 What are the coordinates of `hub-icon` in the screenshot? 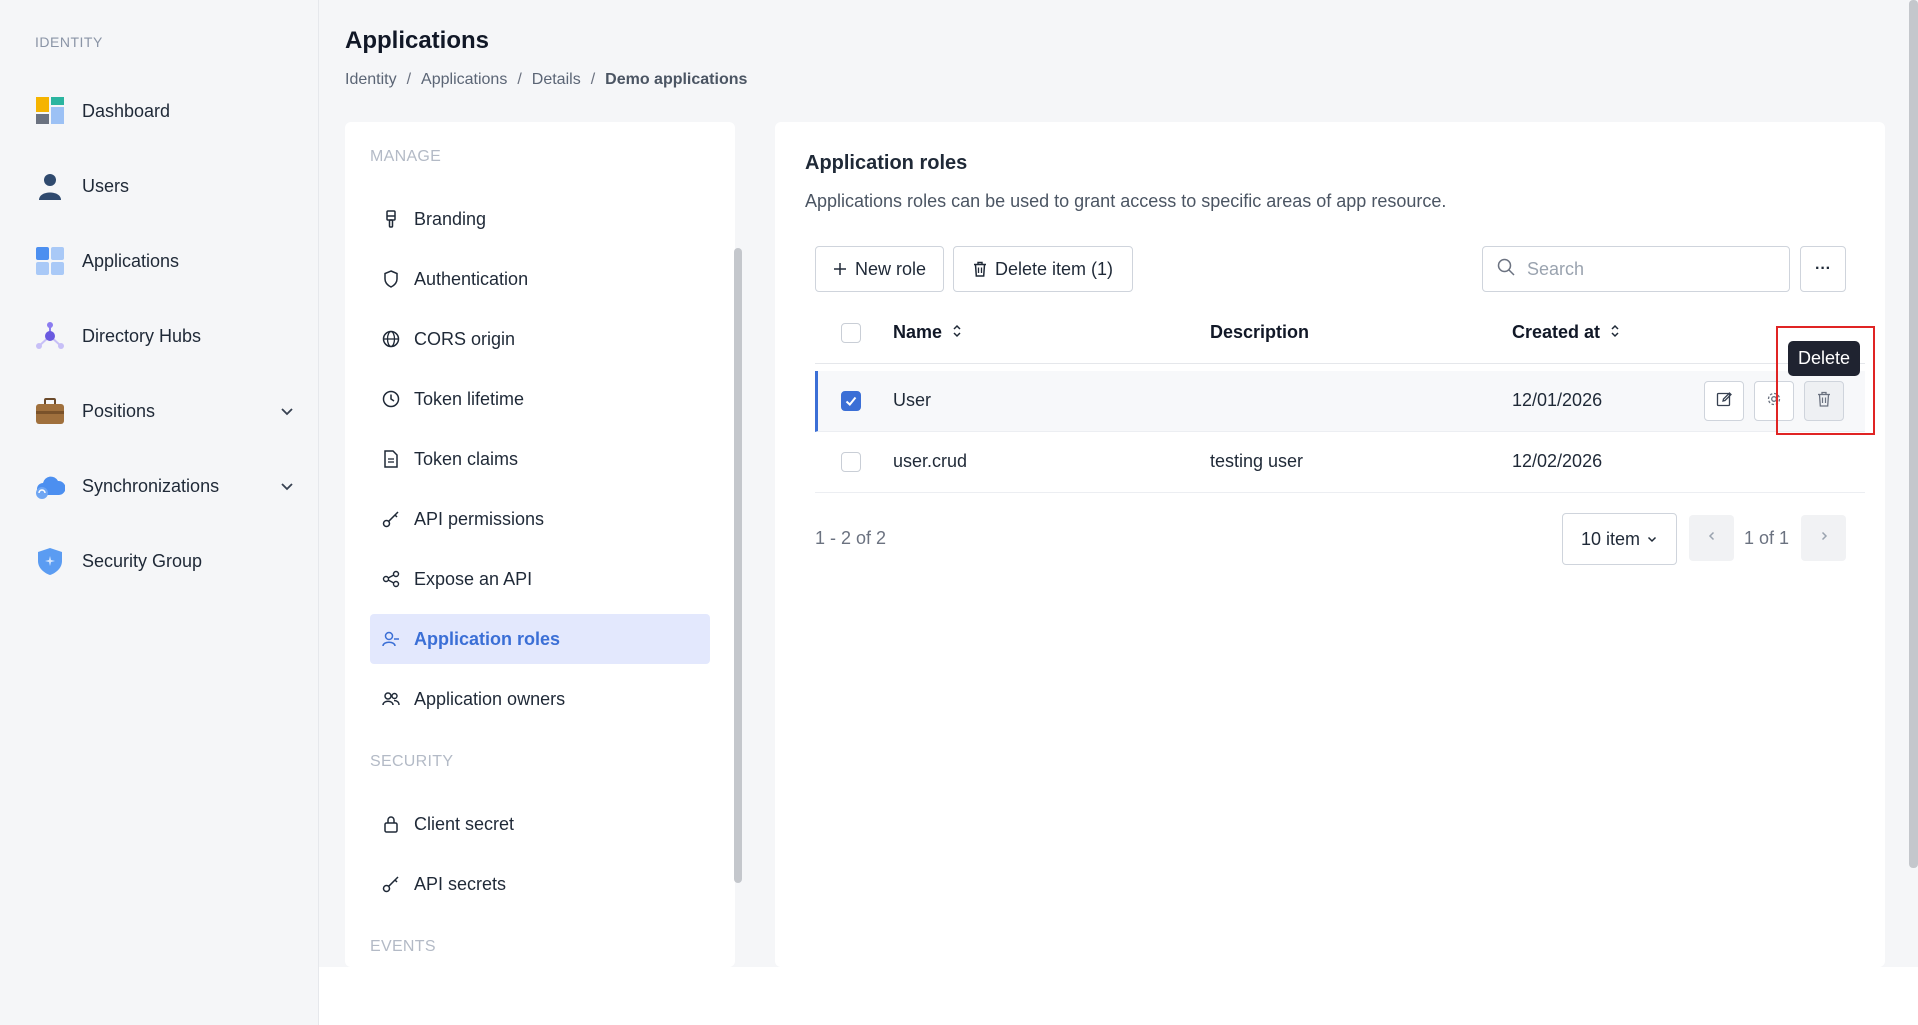 It's located at (50, 336).